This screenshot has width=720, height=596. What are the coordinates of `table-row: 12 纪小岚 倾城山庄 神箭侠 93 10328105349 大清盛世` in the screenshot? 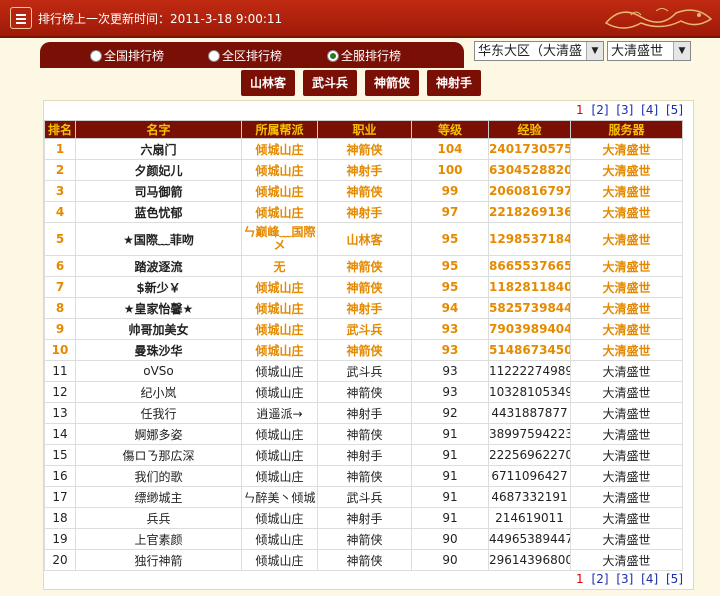 It's located at (363, 392).